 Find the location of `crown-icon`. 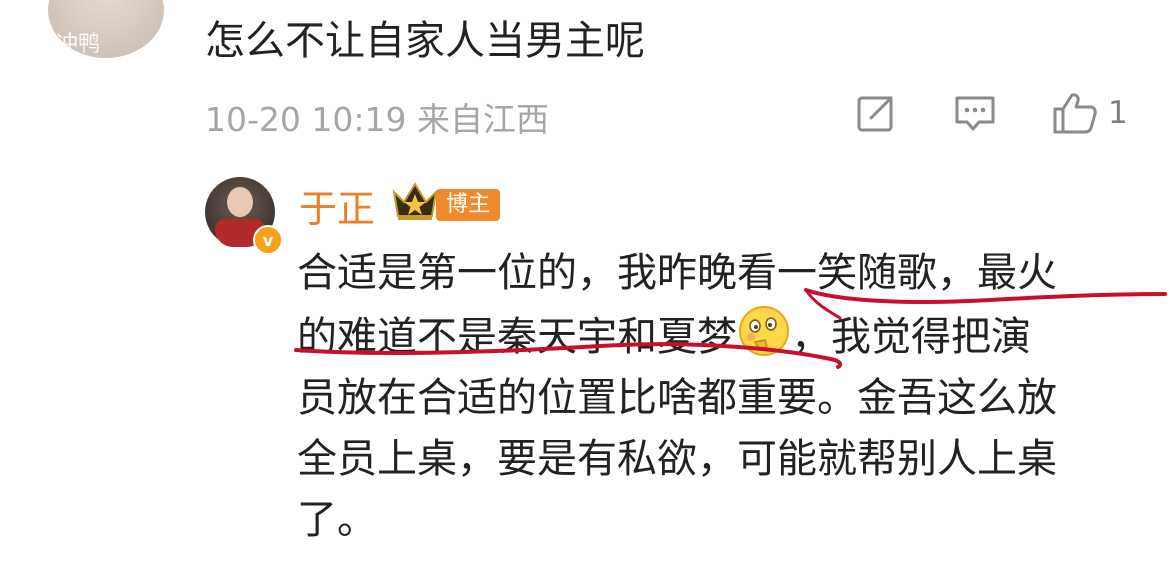

crown-icon is located at coordinates (415, 201).